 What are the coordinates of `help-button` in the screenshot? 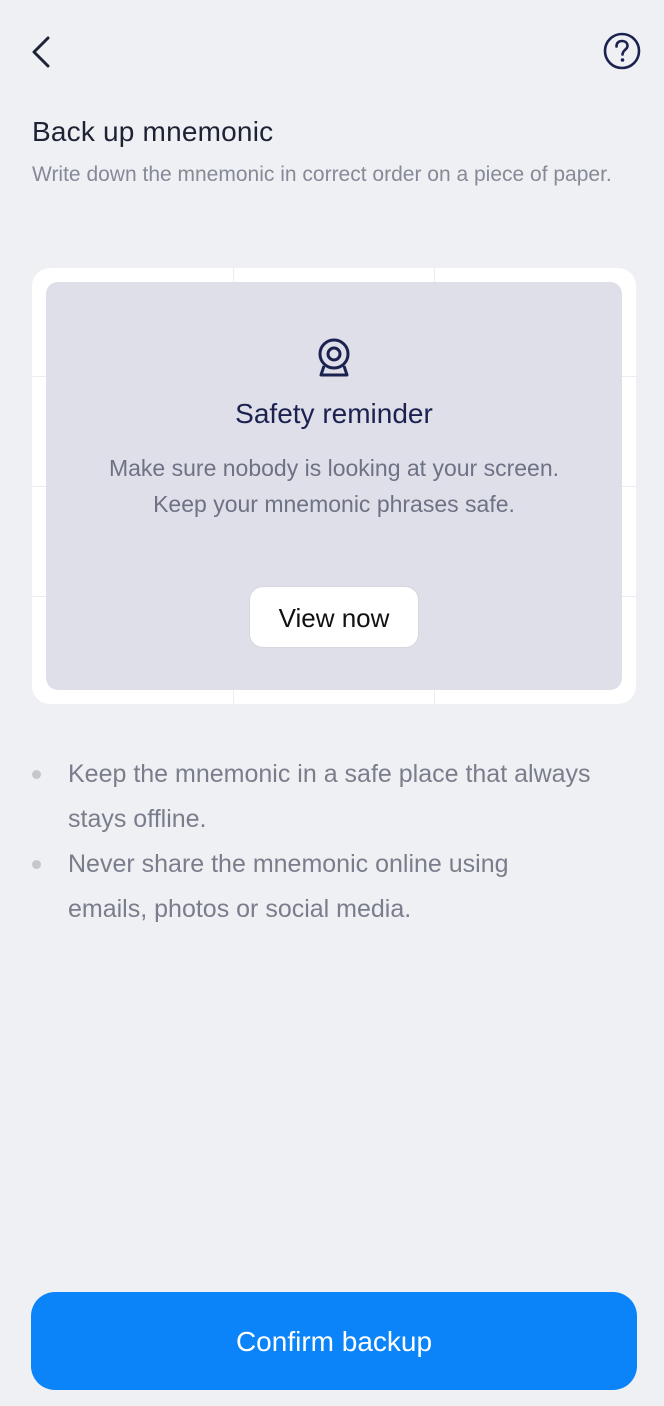 It's located at (622, 51).